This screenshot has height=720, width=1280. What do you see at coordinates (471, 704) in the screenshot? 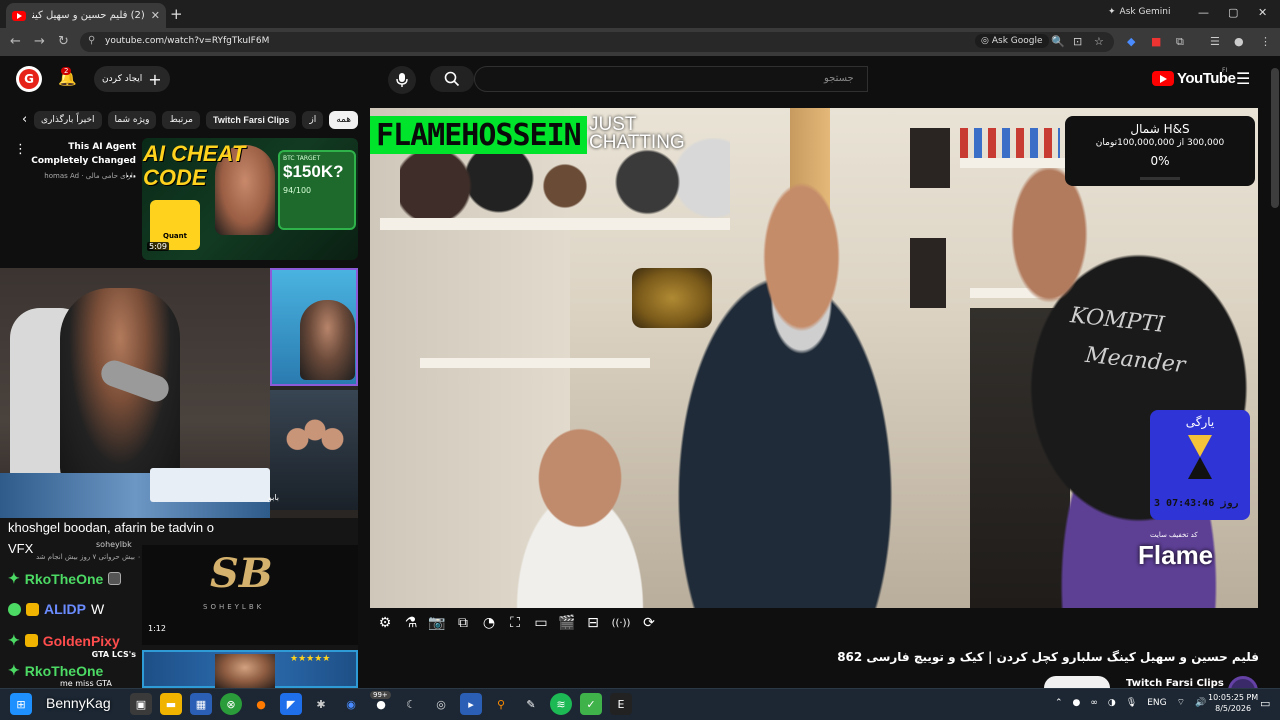
I see `telegram-icon: ▸` at bounding box center [471, 704].